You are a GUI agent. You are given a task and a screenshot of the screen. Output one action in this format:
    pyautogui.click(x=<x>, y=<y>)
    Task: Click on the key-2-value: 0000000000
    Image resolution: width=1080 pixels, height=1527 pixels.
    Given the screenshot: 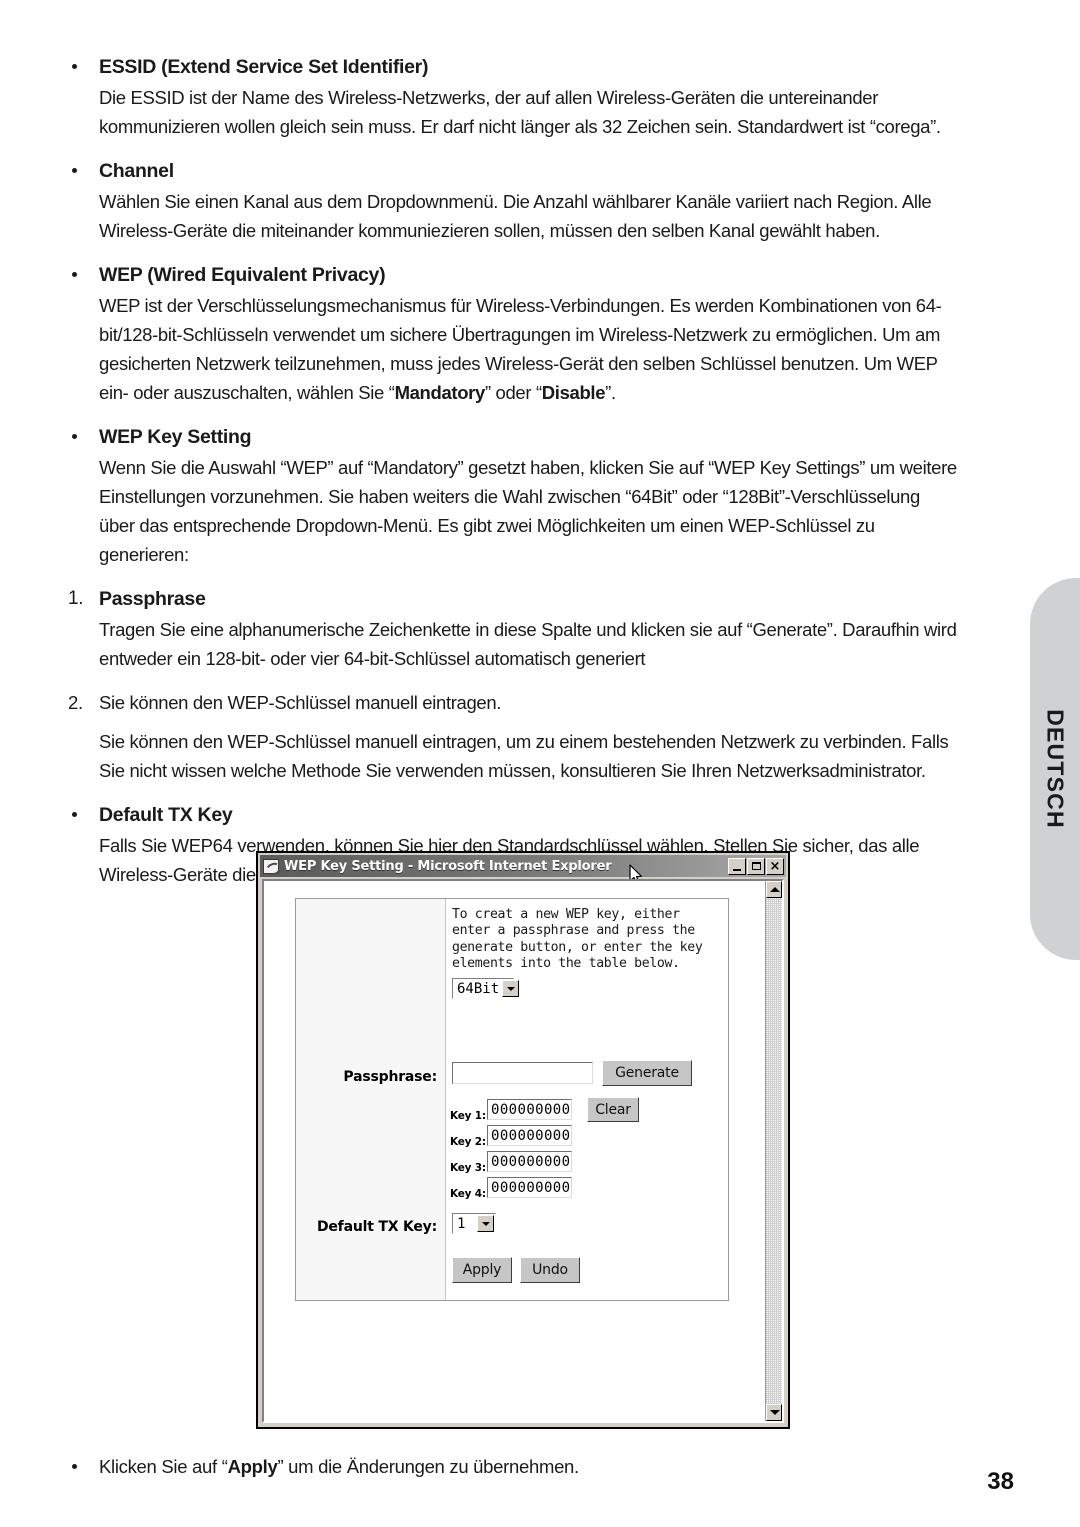 What is the action you would take?
    pyautogui.click(x=531, y=1135)
    